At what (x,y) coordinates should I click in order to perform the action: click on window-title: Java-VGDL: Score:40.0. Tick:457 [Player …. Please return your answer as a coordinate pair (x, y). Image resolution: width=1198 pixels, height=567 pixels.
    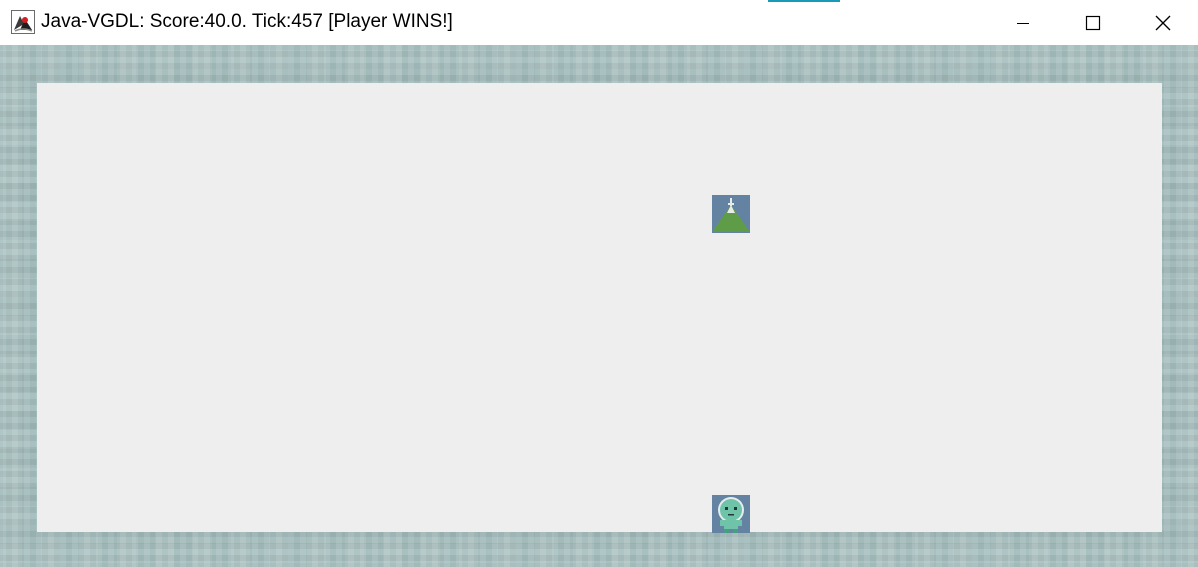
    Looking at the image, I should click on (247, 21).